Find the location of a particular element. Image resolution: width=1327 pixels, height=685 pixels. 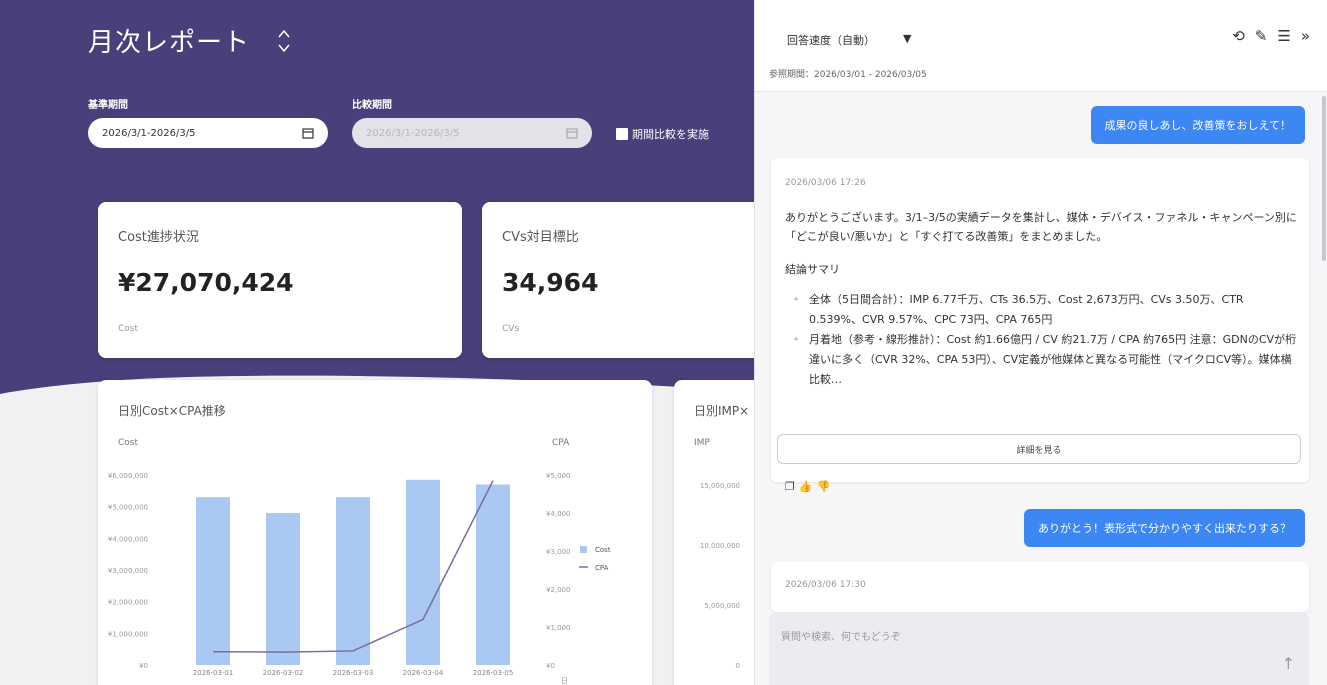

compare-checkbox is located at coordinates (622, 134).